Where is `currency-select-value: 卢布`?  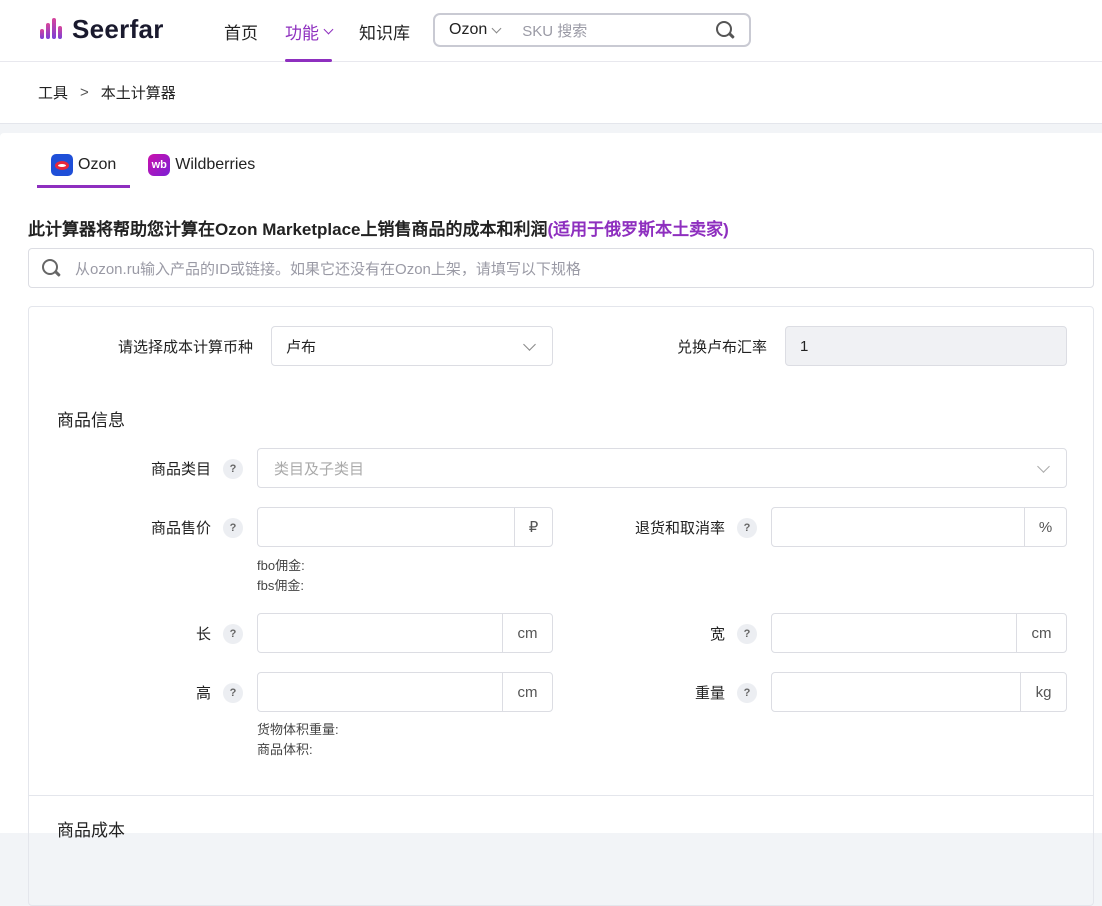
currency-select-value: 卢布 is located at coordinates (301, 347).